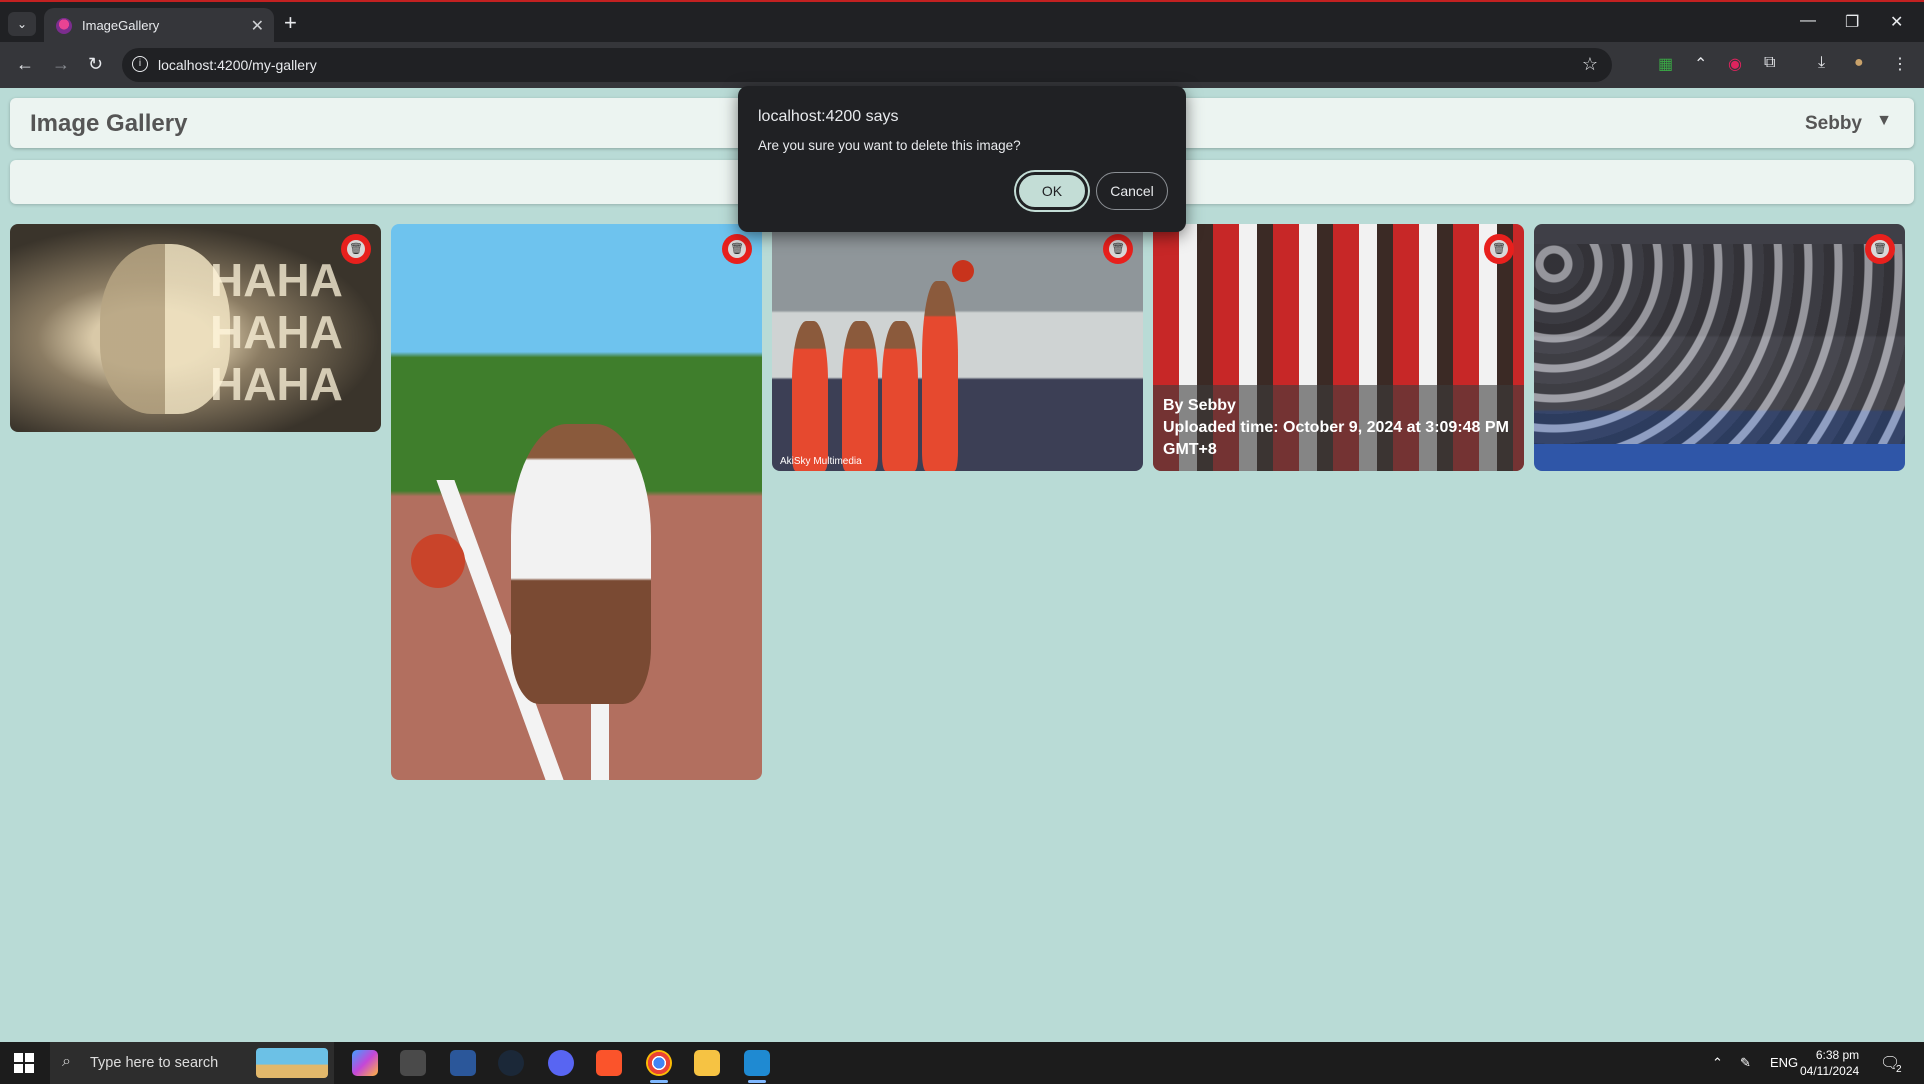  What do you see at coordinates (257, 26) in the screenshot?
I see `close-tab-icon: ✕` at bounding box center [257, 26].